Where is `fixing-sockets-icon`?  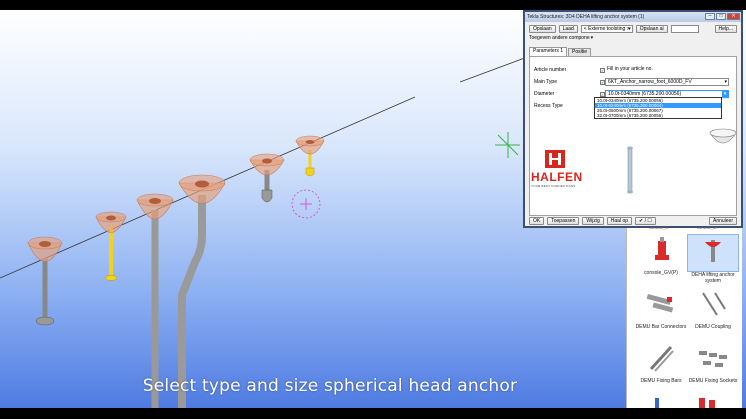
fixing-sockets-icon is located at coordinates (713, 359).